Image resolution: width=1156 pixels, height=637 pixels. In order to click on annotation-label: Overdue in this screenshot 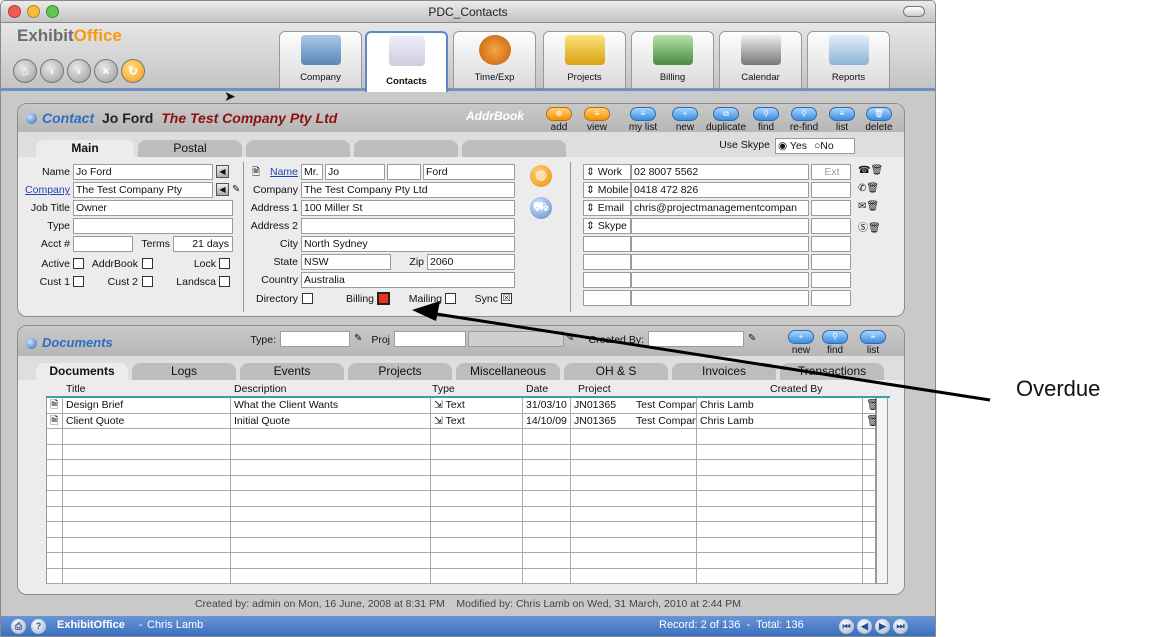, I will do `click(1058, 388)`.